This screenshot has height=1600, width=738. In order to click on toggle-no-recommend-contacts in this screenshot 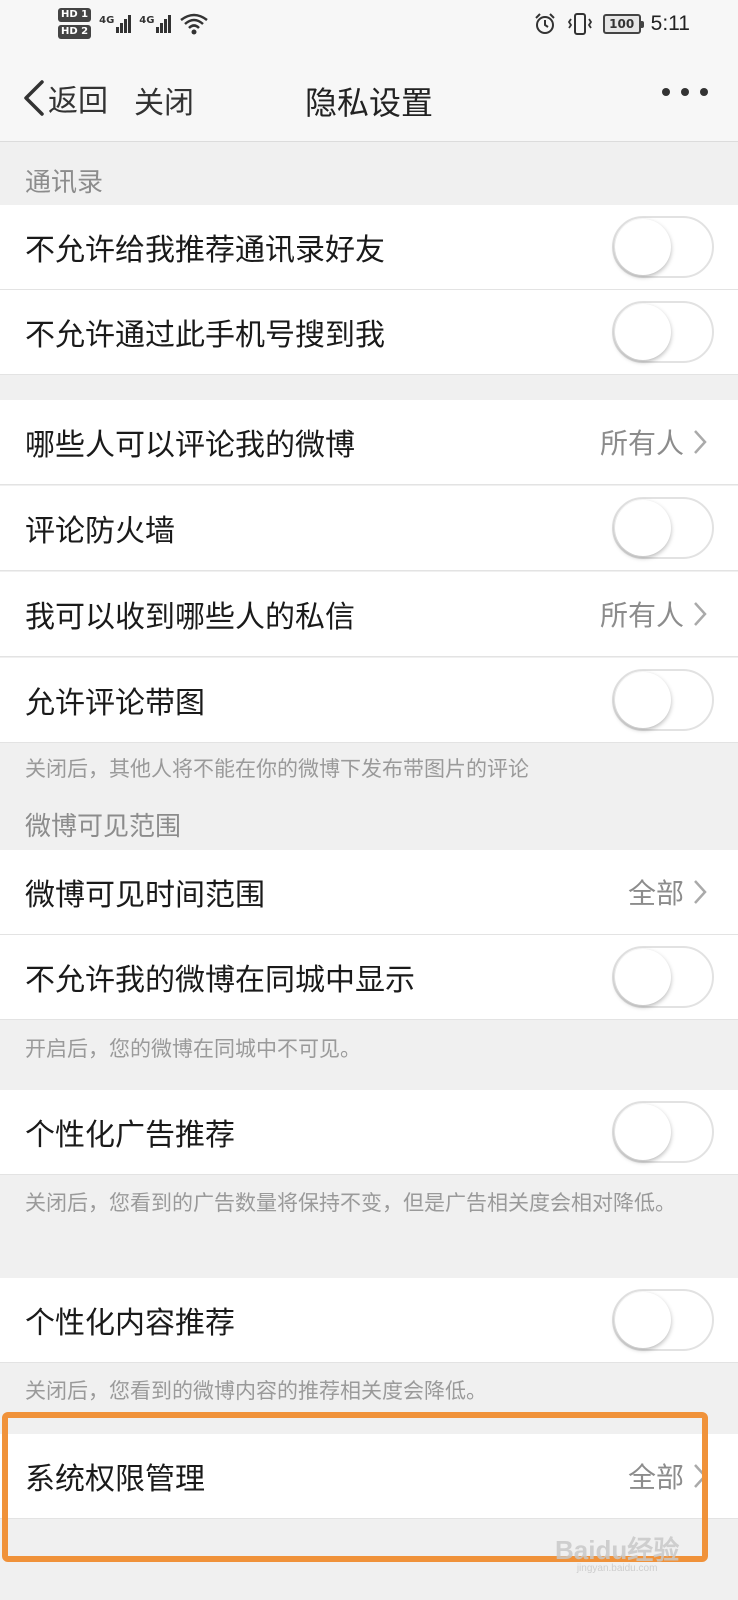, I will do `click(663, 247)`.